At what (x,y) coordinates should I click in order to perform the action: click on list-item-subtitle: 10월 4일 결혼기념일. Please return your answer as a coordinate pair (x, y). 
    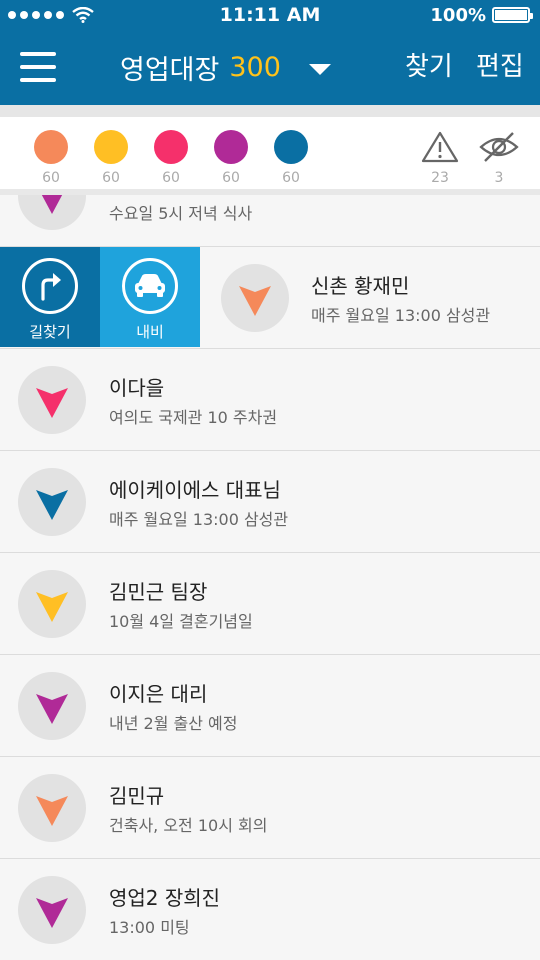
    Looking at the image, I should click on (181, 621).